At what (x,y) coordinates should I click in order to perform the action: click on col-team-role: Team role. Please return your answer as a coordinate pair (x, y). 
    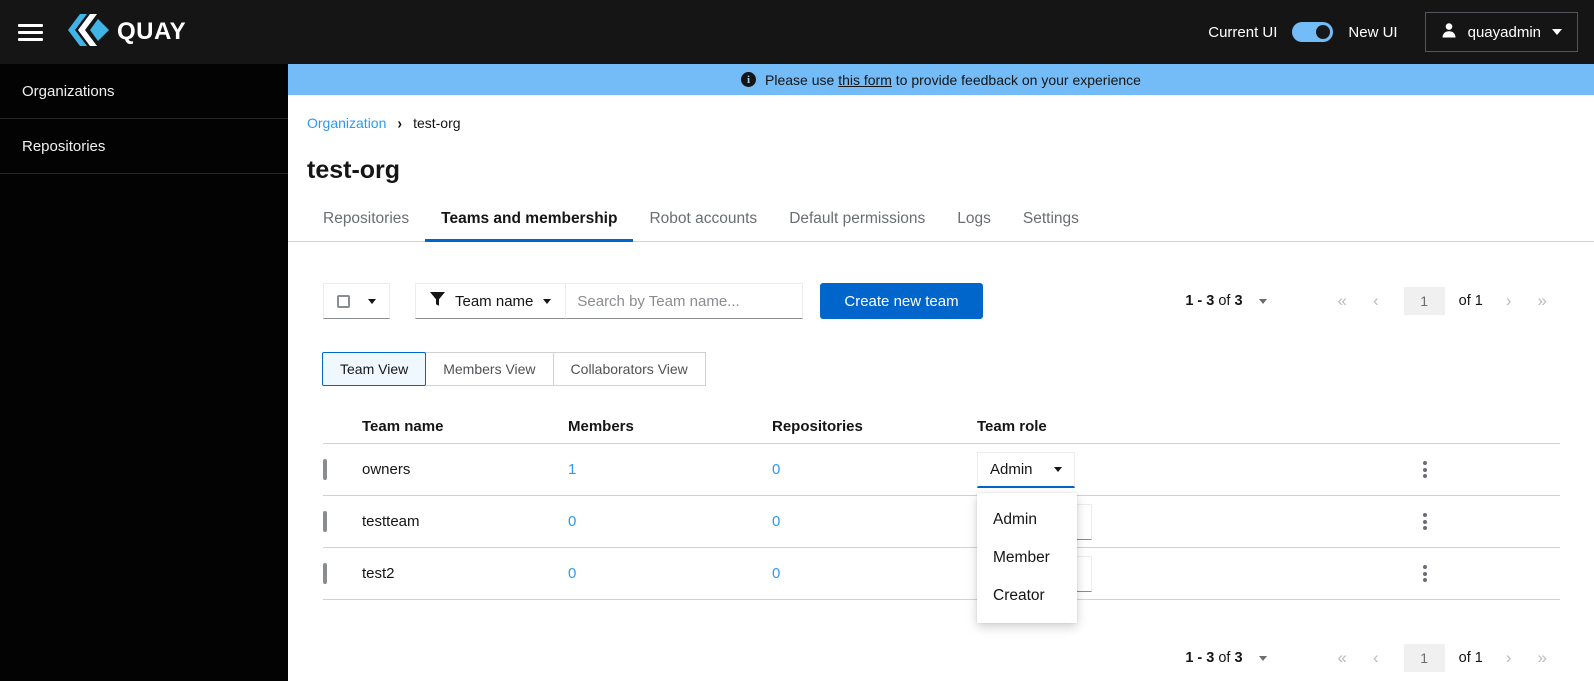
    Looking at the image, I should click on (1012, 426).